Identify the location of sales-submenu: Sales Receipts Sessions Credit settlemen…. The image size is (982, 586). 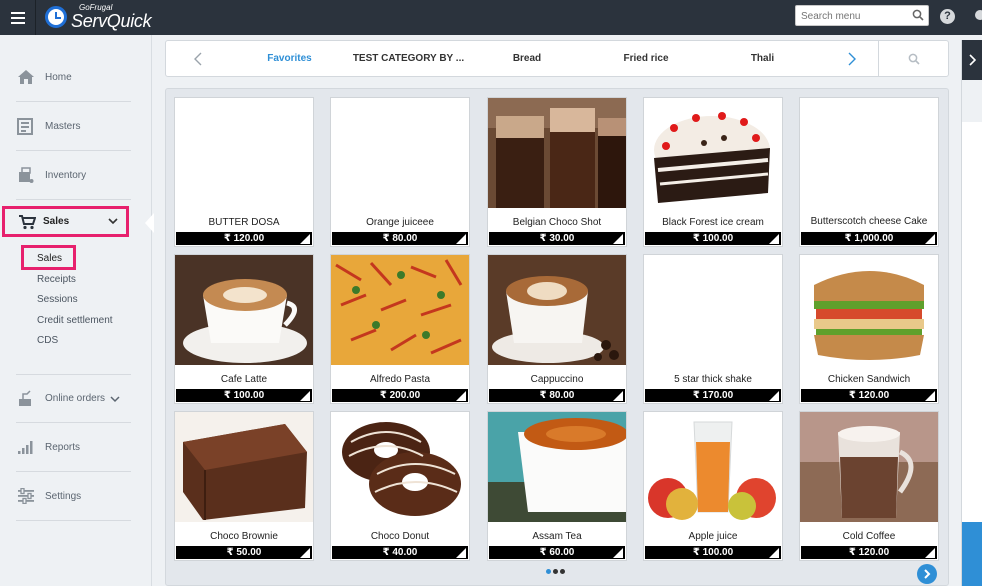
(75, 300).